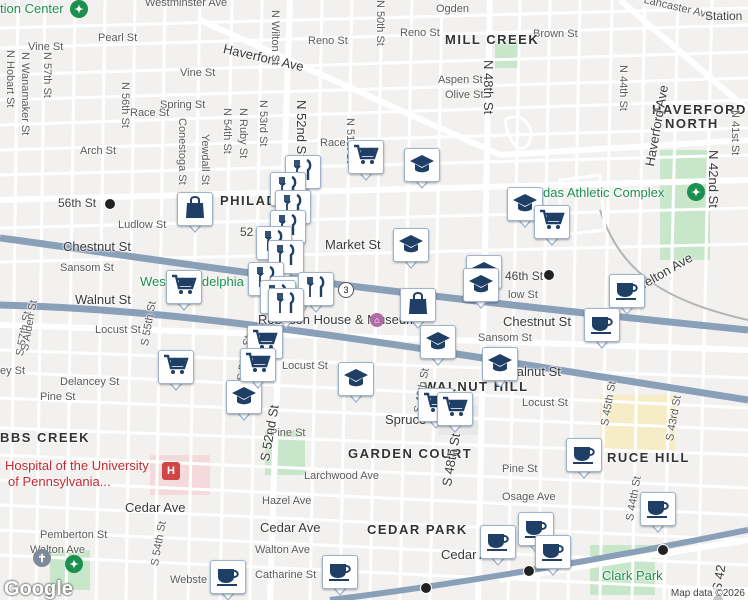  What do you see at coordinates (32, 8) in the screenshot?
I see `poi-label: tion Center` at bounding box center [32, 8].